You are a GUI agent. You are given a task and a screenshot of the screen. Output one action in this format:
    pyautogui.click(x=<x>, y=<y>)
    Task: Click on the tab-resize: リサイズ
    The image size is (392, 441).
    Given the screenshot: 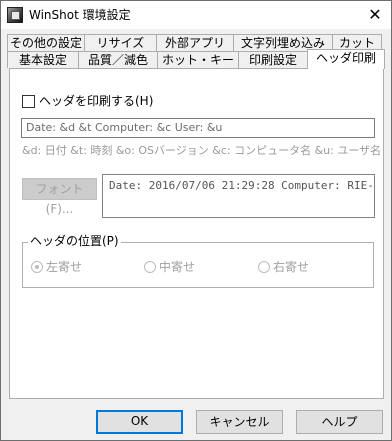 What is the action you would take?
    pyautogui.click(x=120, y=42)
    